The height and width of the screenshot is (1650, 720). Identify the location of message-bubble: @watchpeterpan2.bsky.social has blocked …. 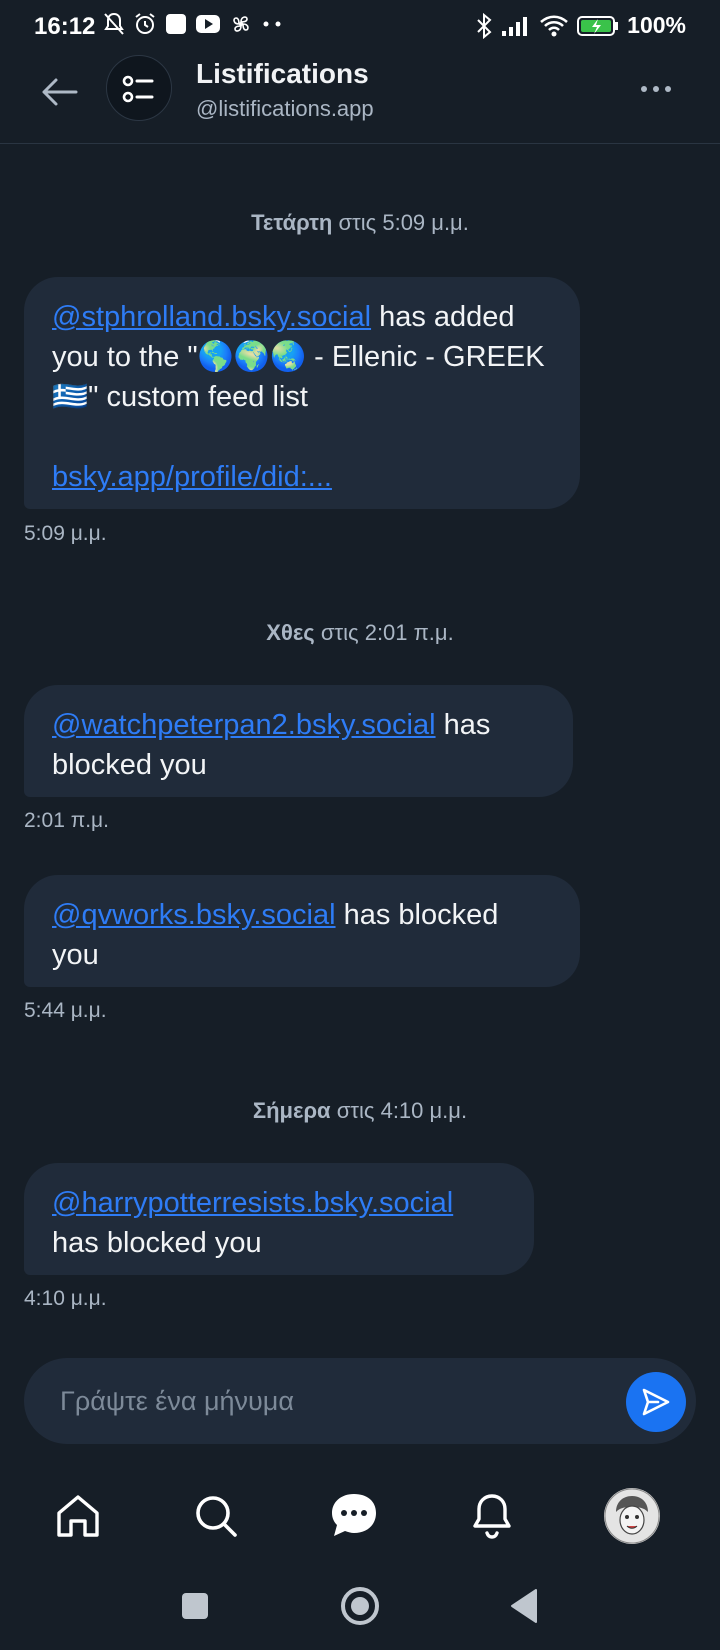
(298, 741).